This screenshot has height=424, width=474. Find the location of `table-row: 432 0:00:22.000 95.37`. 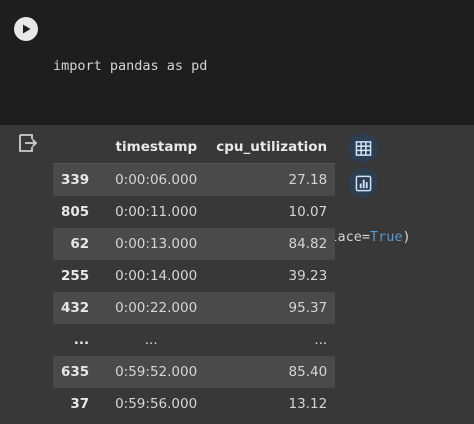

table-row: 432 0:00:22.000 95.37 is located at coordinates (194, 308).